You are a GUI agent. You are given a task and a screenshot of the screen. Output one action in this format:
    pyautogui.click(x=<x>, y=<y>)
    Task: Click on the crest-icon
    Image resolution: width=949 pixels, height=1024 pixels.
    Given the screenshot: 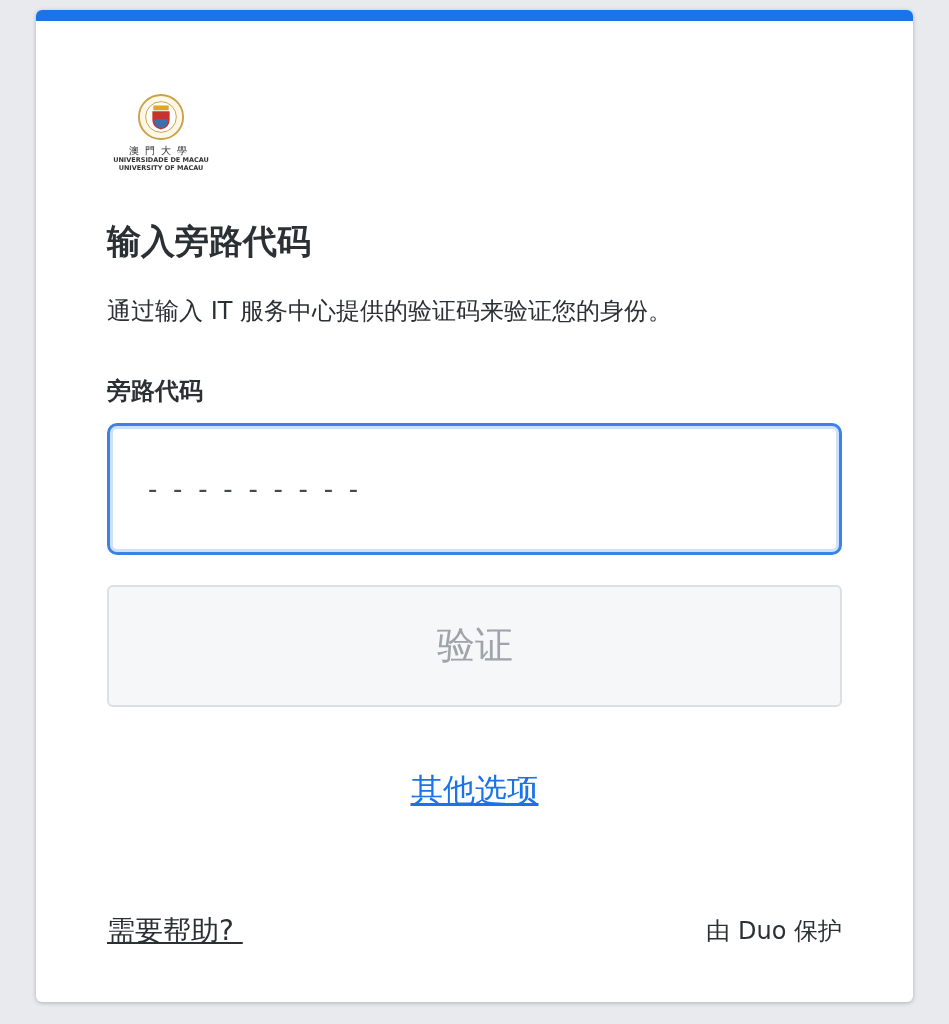 What is the action you would take?
    pyautogui.click(x=161, y=117)
    